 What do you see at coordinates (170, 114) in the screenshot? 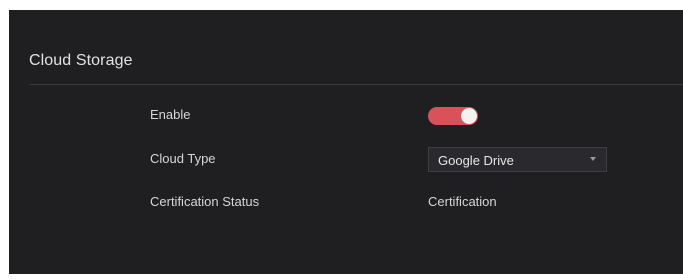
I see `enable-label: Enable` at bounding box center [170, 114].